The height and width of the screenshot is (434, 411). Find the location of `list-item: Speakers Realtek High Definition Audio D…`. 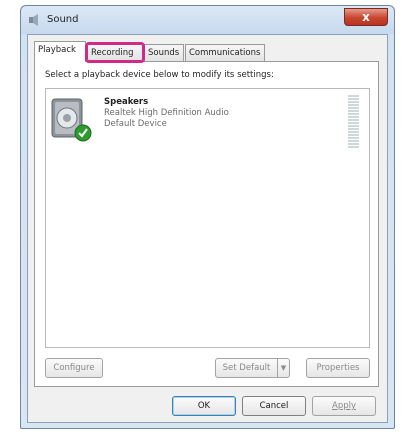

list-item: Speakers Realtek High Definition Audio D… is located at coordinates (207, 123).